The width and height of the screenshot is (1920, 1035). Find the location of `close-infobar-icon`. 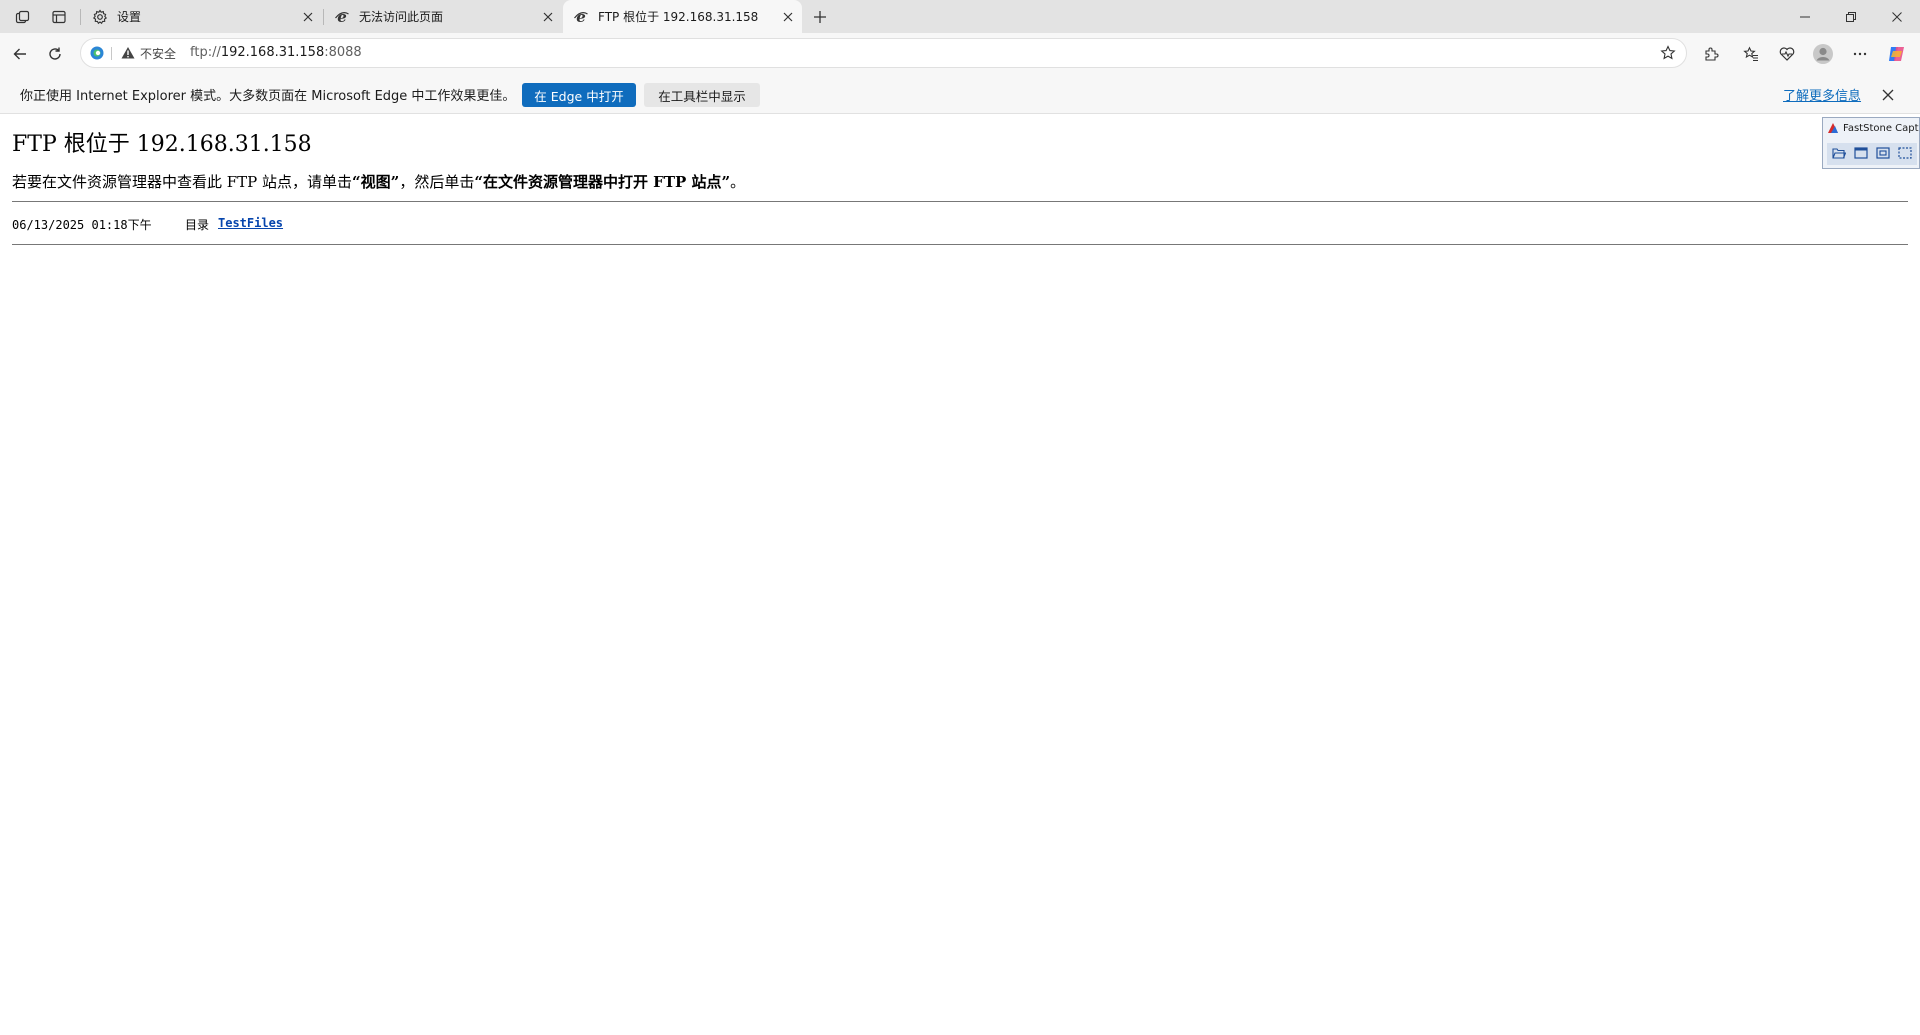

close-infobar-icon is located at coordinates (1888, 95).